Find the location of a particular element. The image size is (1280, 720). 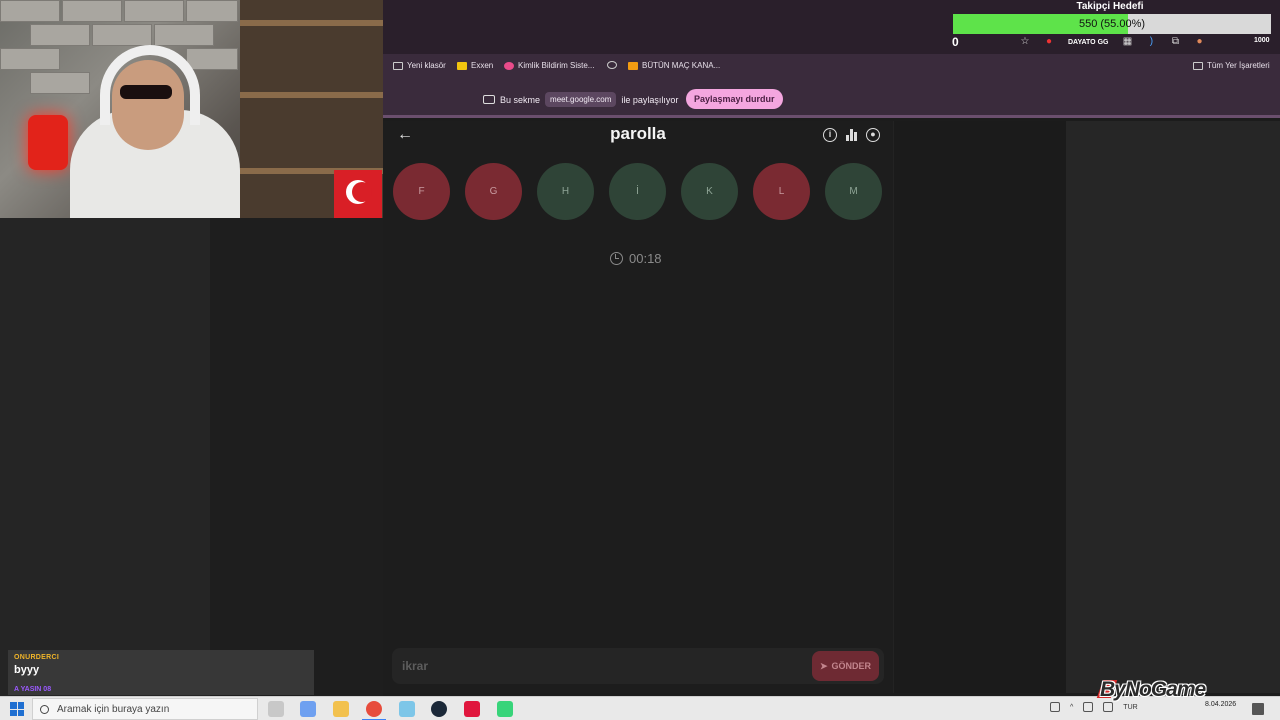

info-icon: i is located at coordinates (830, 135).